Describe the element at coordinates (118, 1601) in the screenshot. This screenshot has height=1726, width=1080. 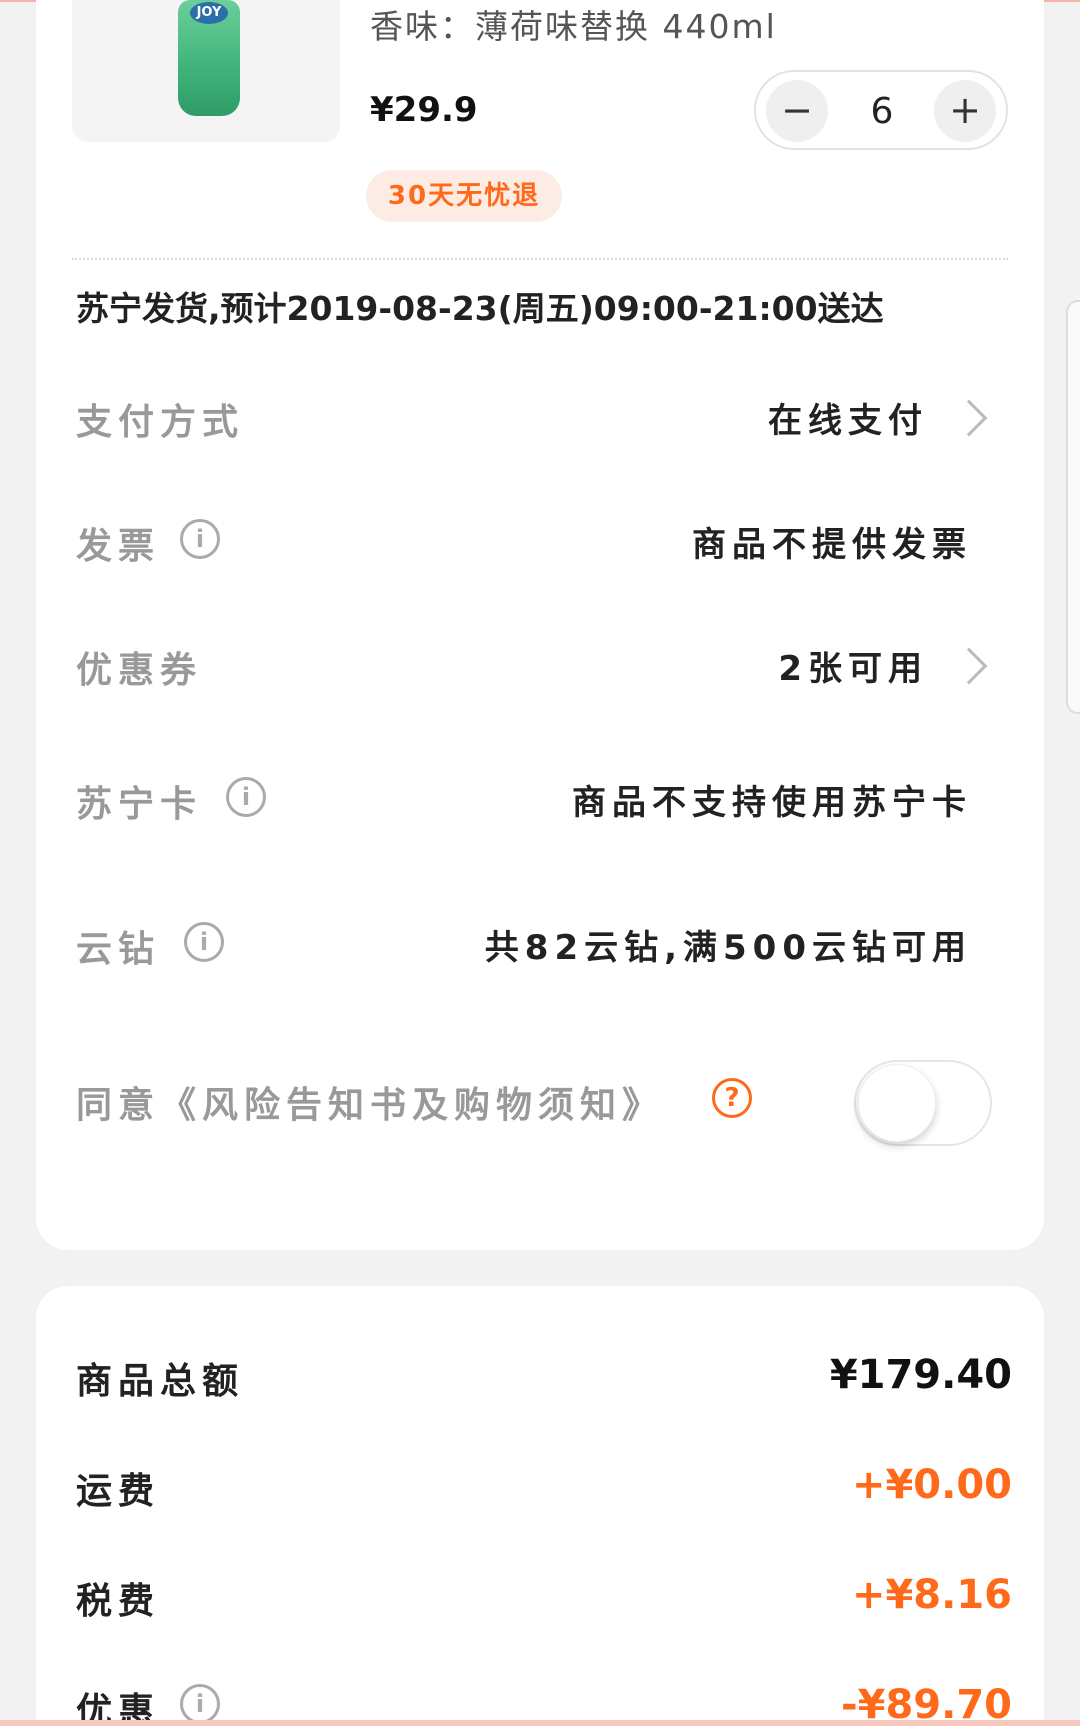
I see `tax-label: 税费` at that location.